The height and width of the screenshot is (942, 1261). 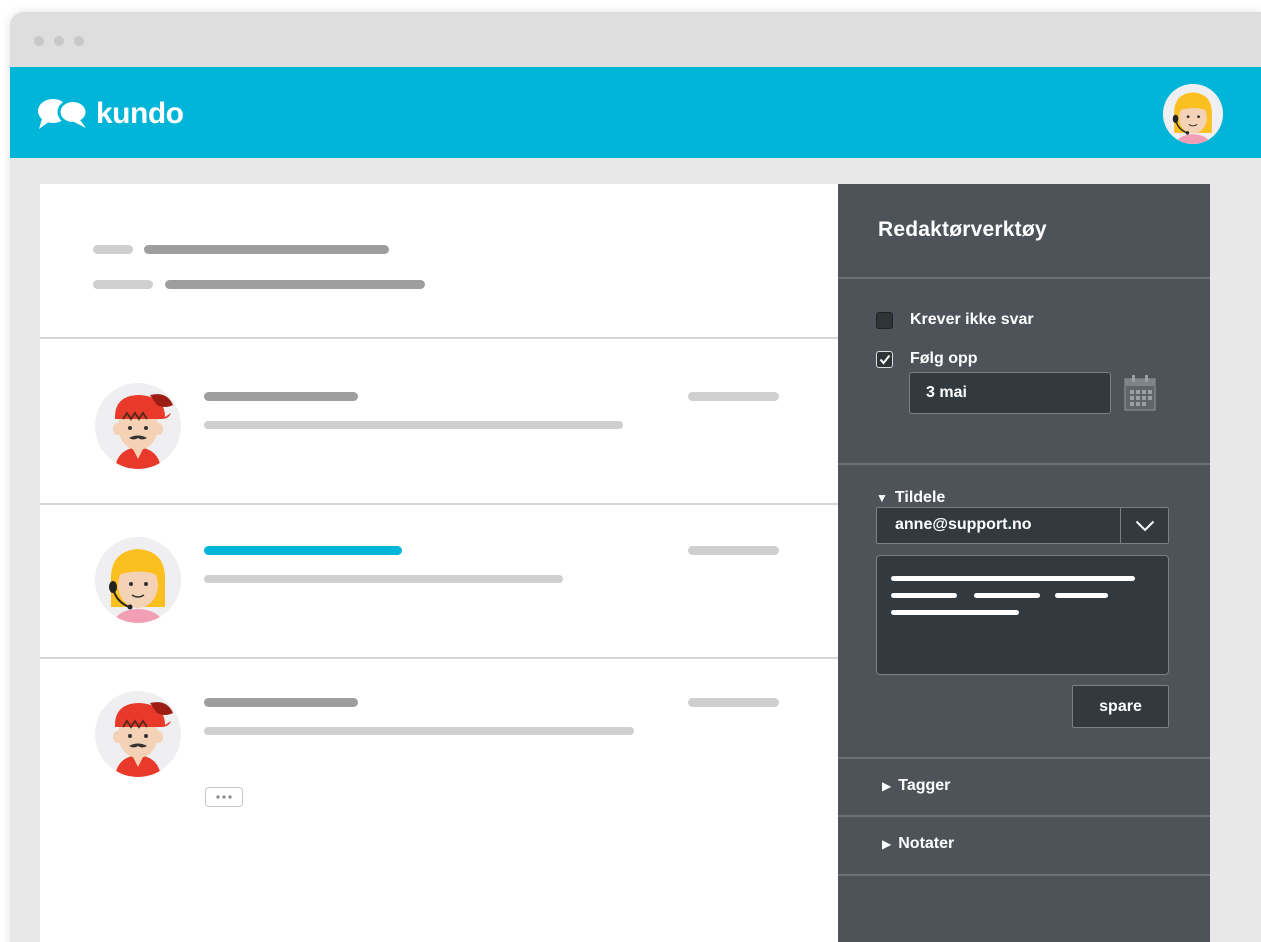 I want to click on user-avatar, so click(x=1193, y=114).